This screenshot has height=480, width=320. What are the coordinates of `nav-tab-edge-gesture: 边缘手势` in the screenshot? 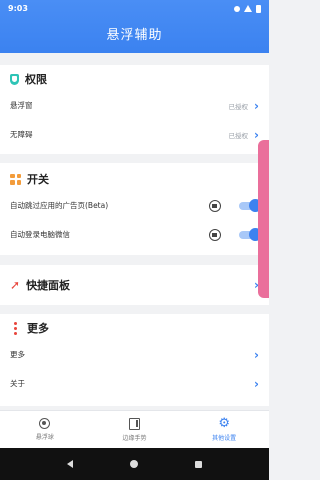 It's located at (135, 429).